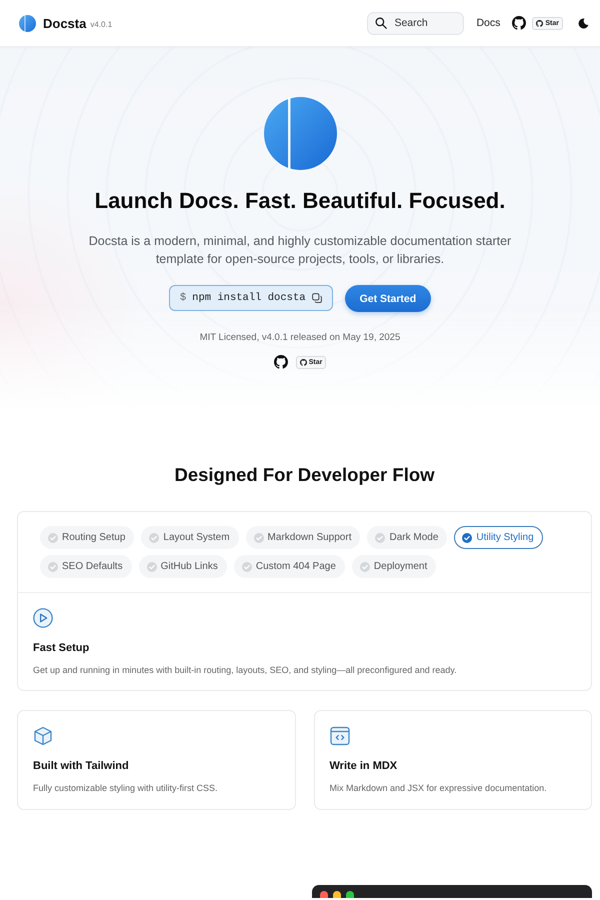 The width and height of the screenshot is (600, 900). What do you see at coordinates (300, 338) in the screenshot?
I see `release-note: MIT Licensed, v4.0.1 released on May 19, 2025` at bounding box center [300, 338].